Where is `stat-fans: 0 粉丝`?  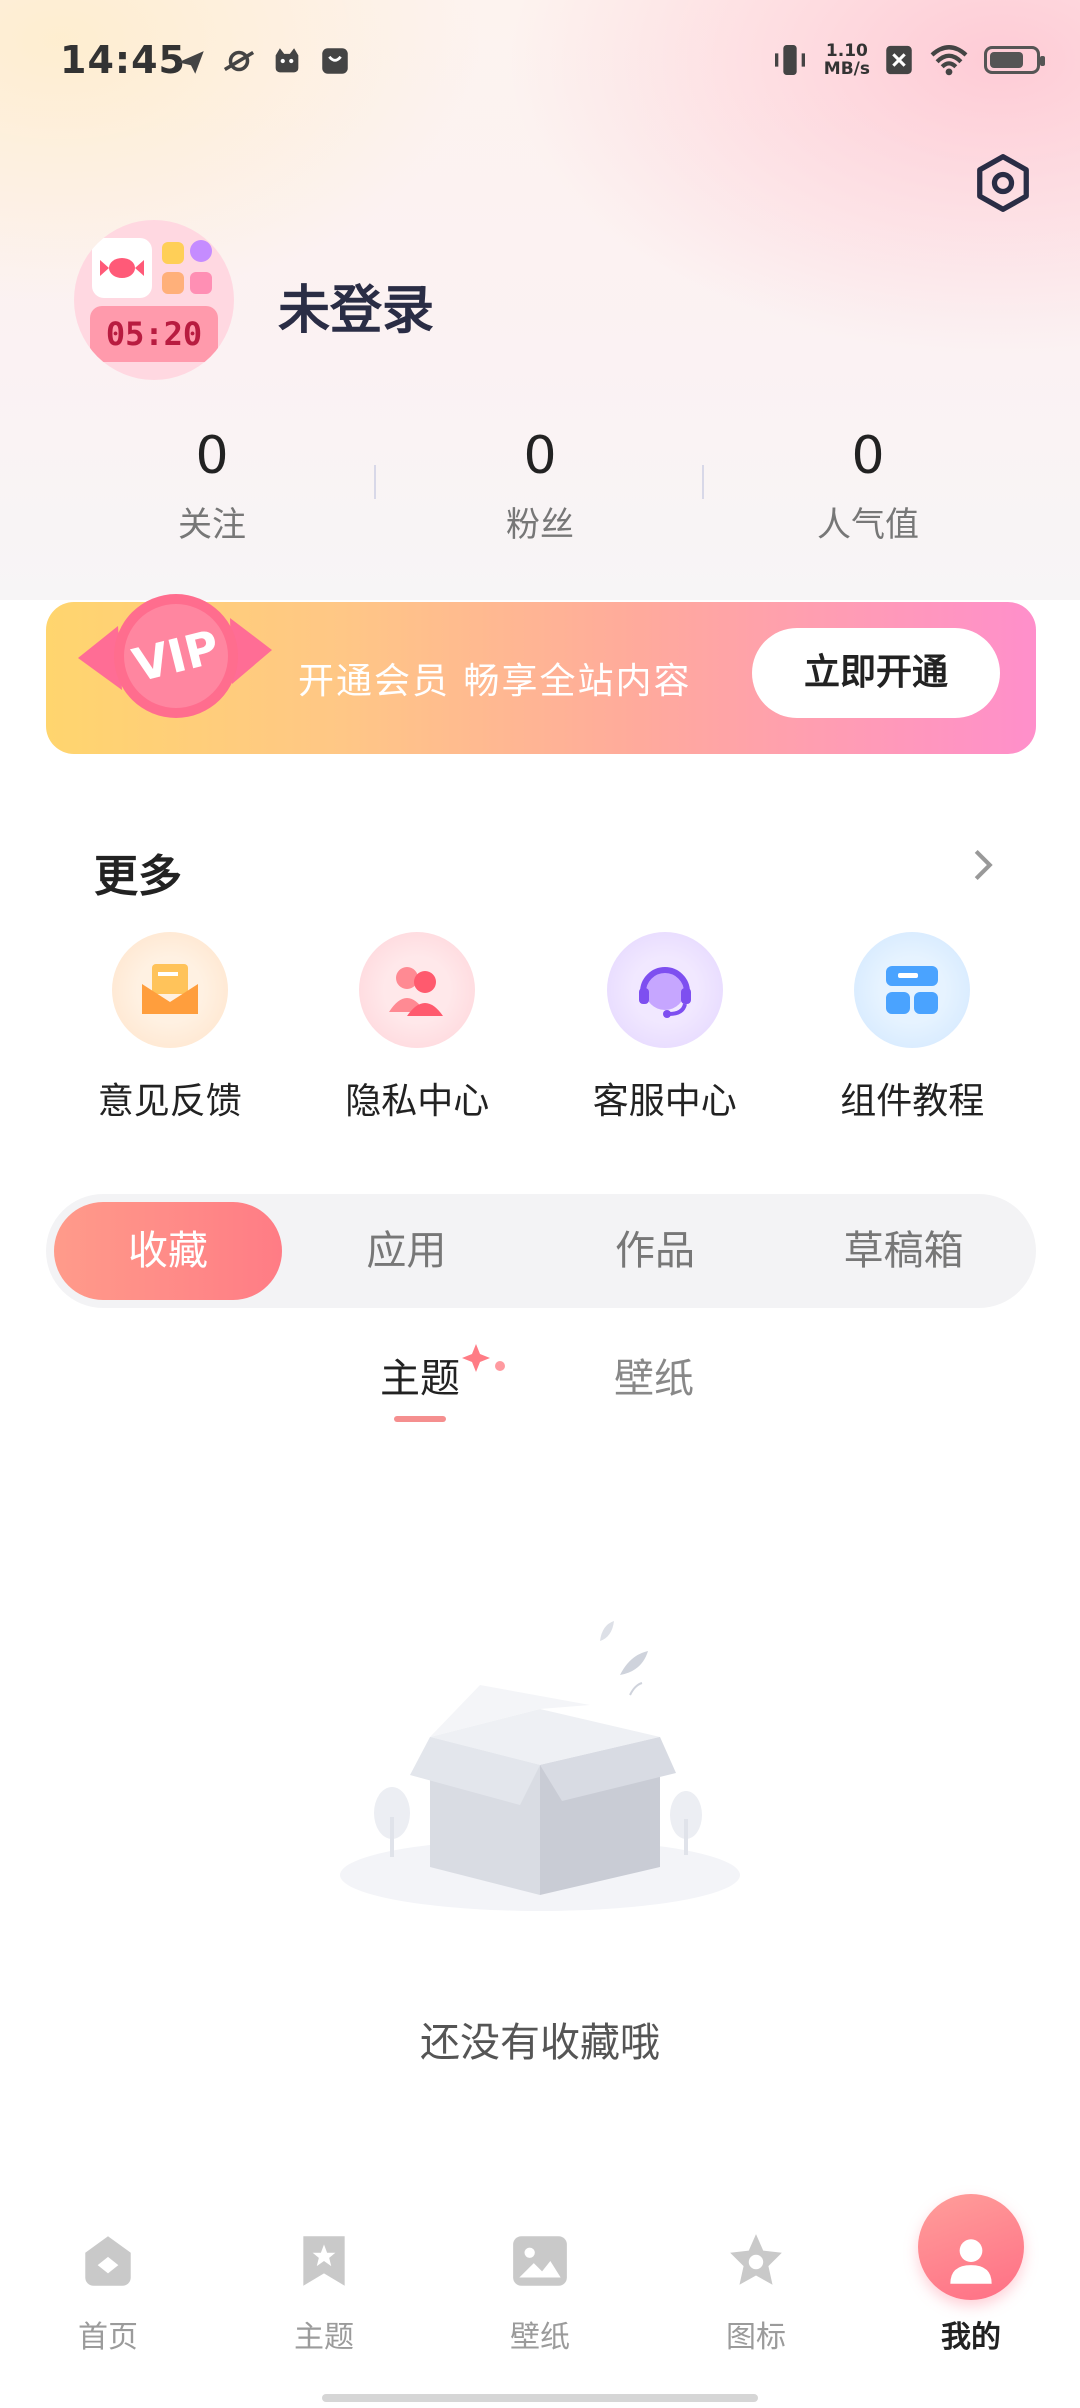
stat-fans: 0 粉丝 is located at coordinates (540, 485).